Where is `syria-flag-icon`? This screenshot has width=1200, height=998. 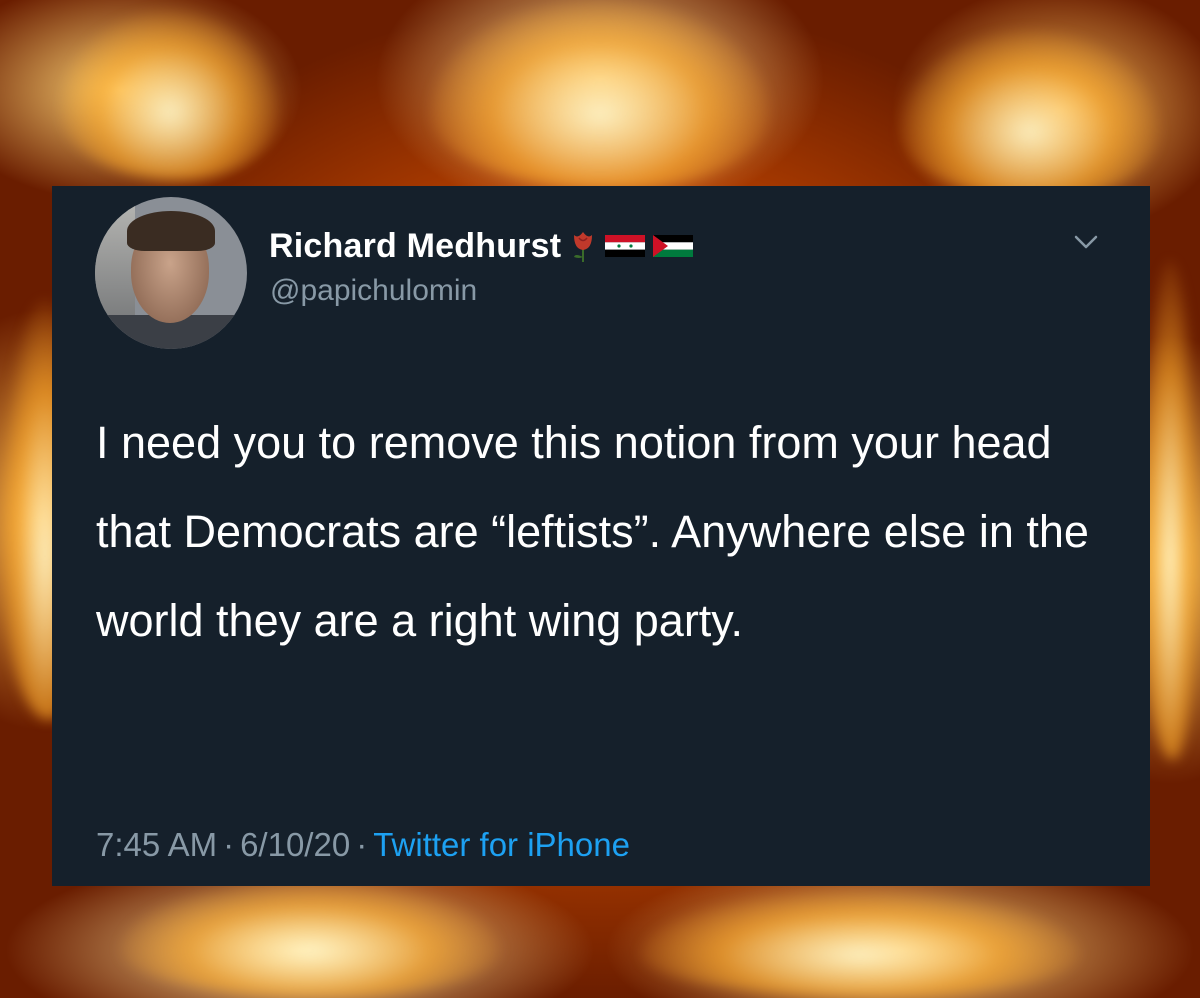
syria-flag-icon is located at coordinates (625, 246).